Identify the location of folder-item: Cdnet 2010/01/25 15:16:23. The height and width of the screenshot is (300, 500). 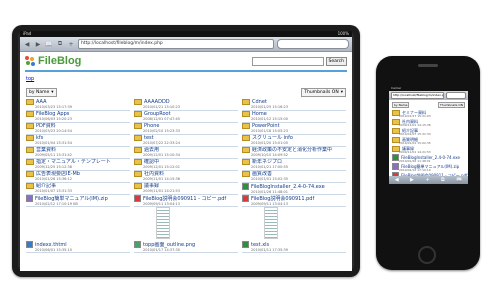
(294, 105).